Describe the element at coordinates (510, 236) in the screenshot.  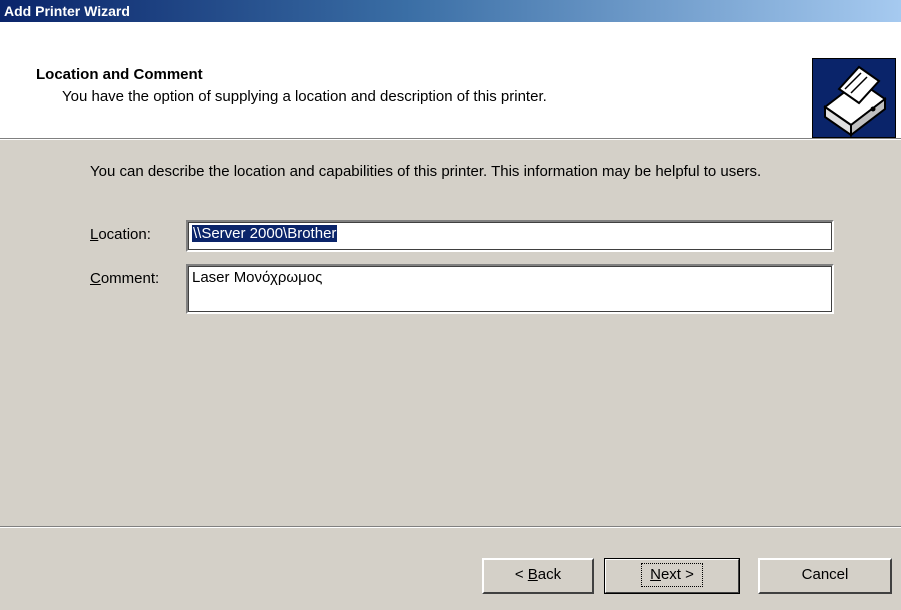
I see `location-input: \\Server 2000\Brother` at that location.